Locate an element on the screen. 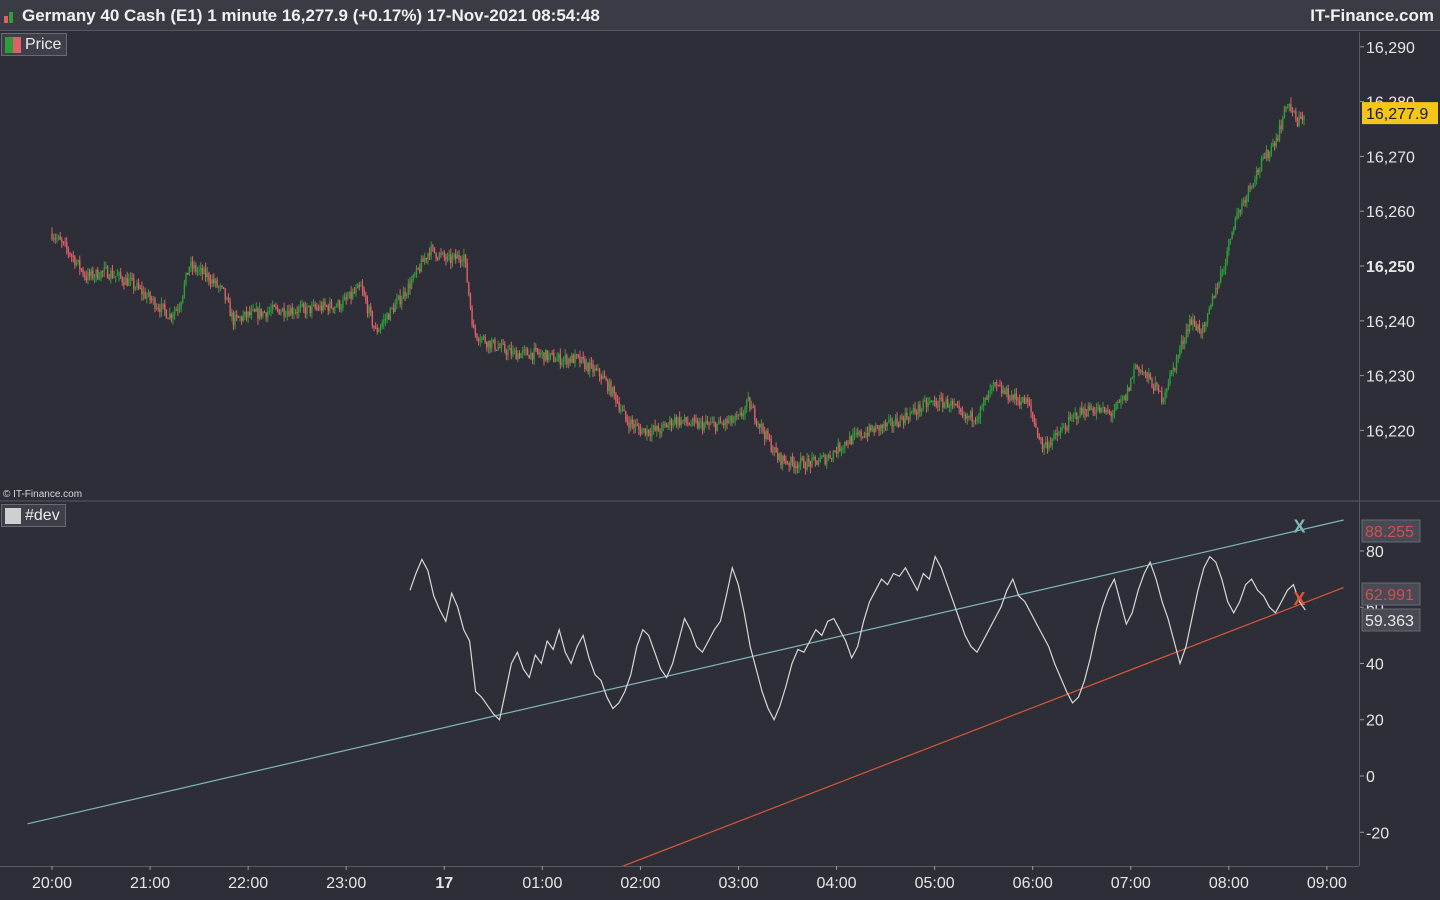  price-panel-title: Price is located at coordinates (43, 44).